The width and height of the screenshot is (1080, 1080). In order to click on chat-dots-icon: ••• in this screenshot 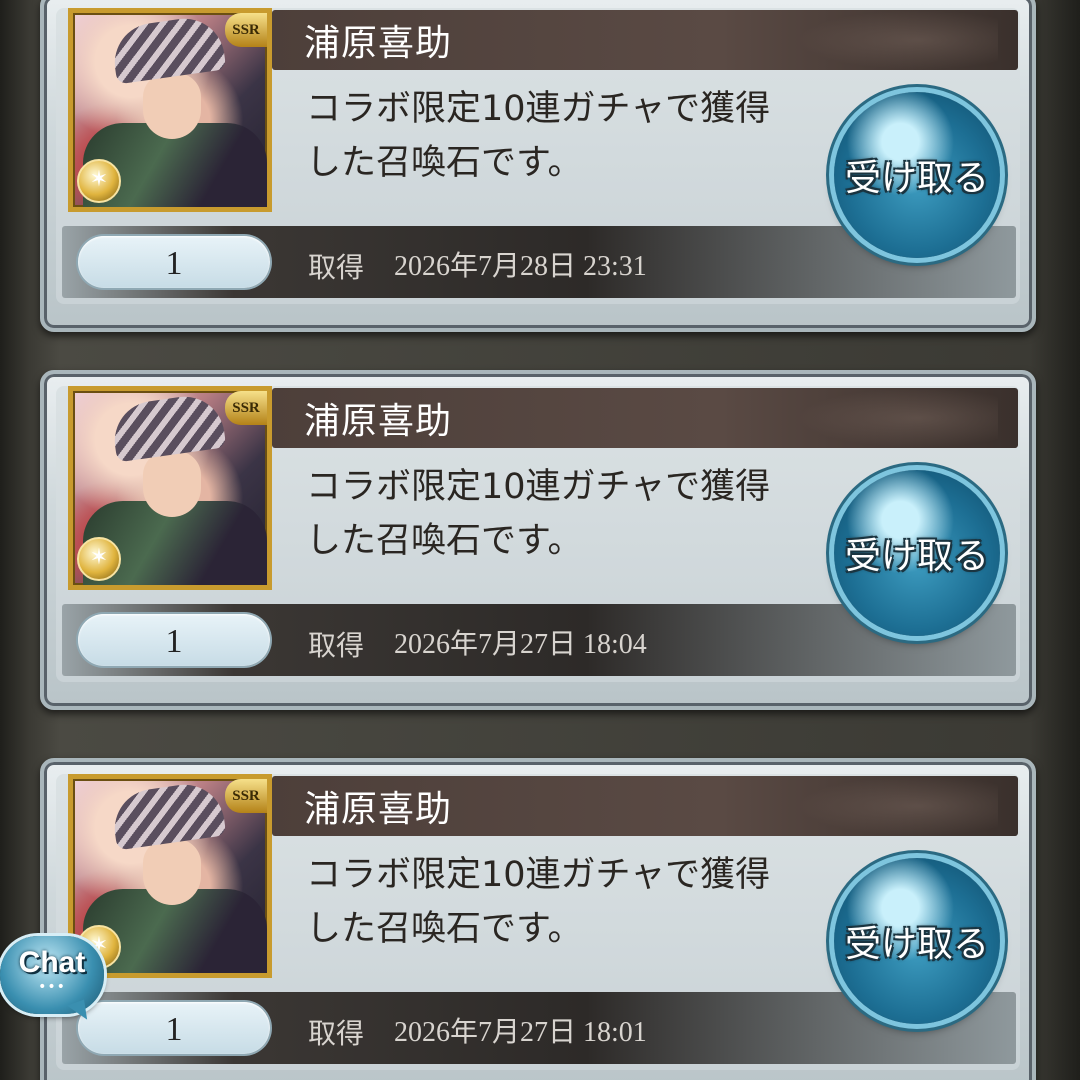, I will do `click(52, 987)`.